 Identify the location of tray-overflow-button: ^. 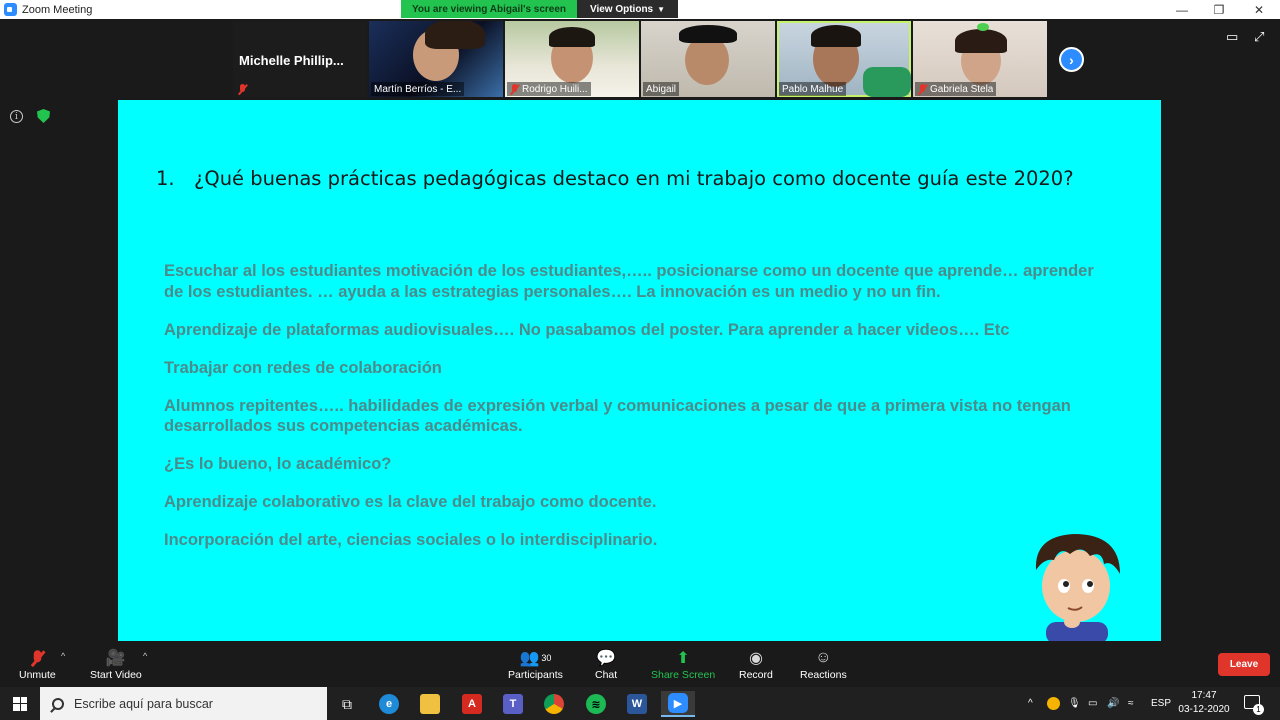
(1030, 703).